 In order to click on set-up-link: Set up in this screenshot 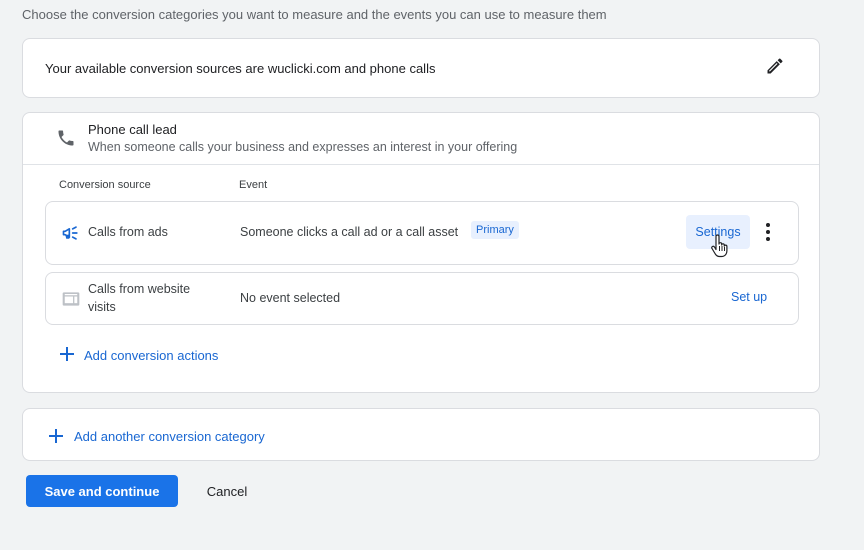, I will do `click(749, 297)`.